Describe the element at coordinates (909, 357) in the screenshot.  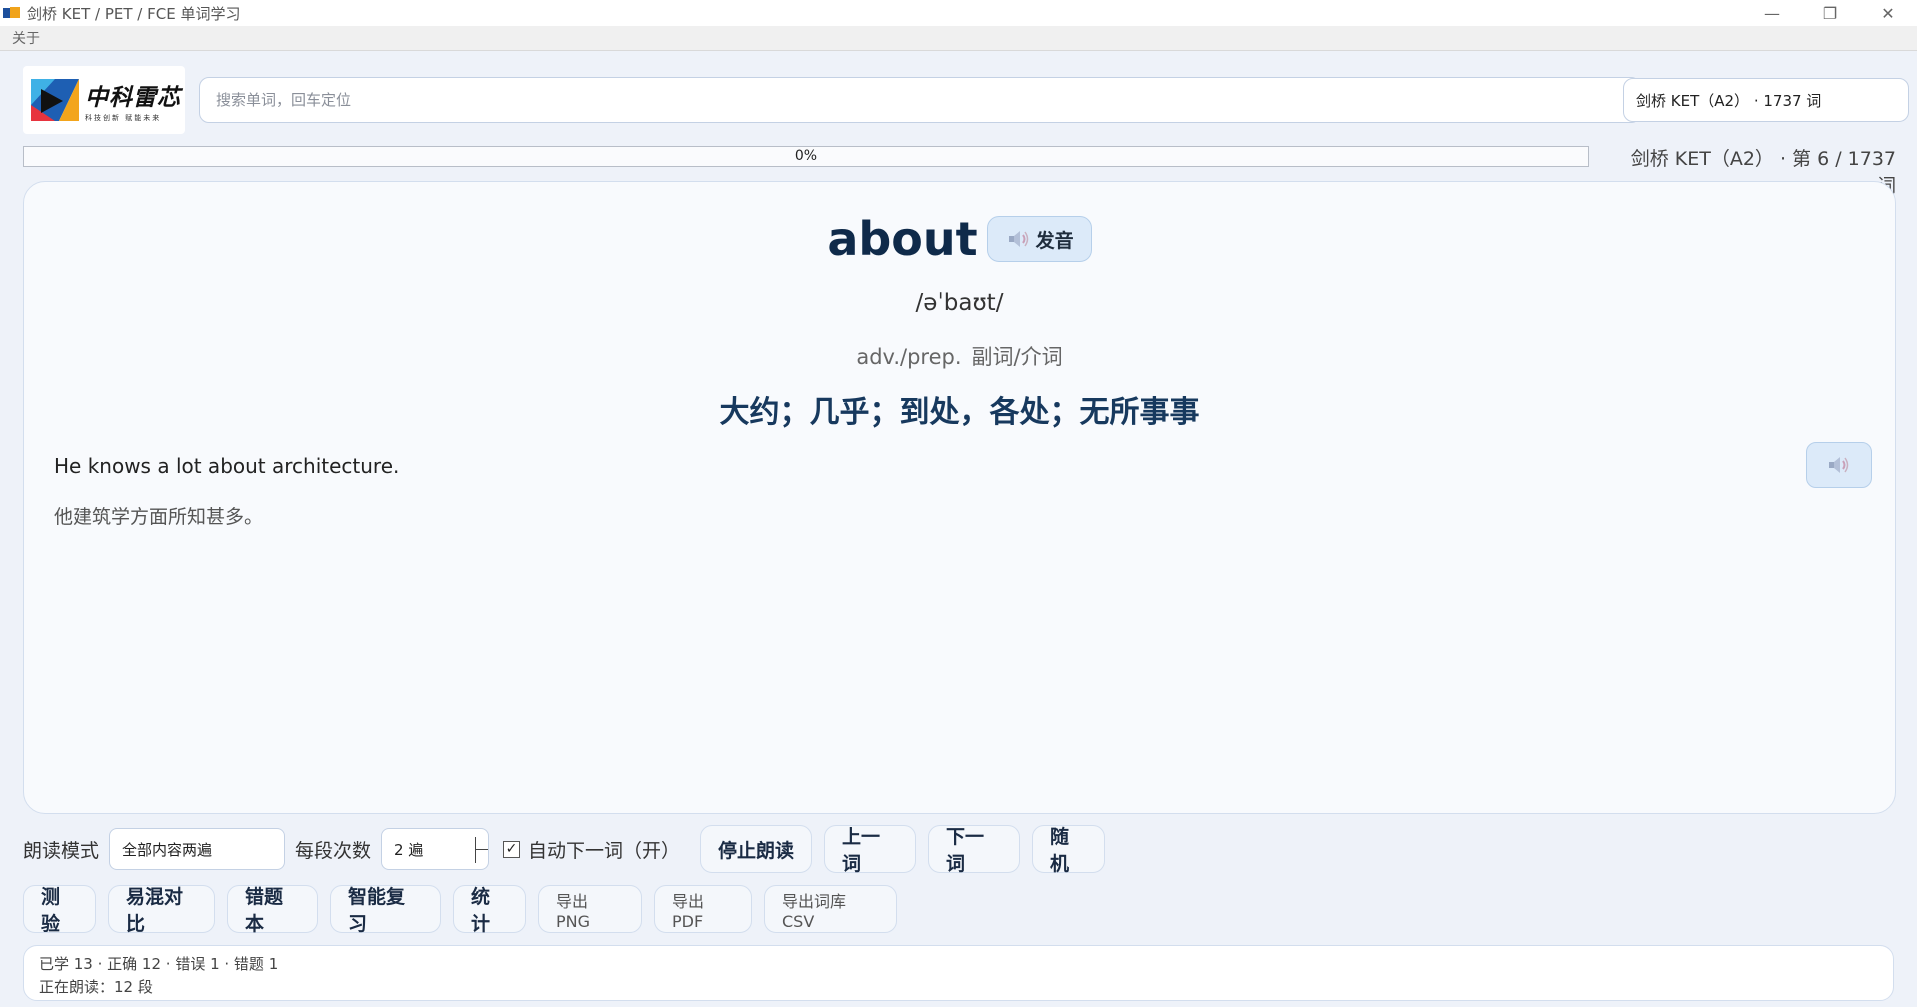
I see `part-of-speech-abbr: adv./prep.` at that location.